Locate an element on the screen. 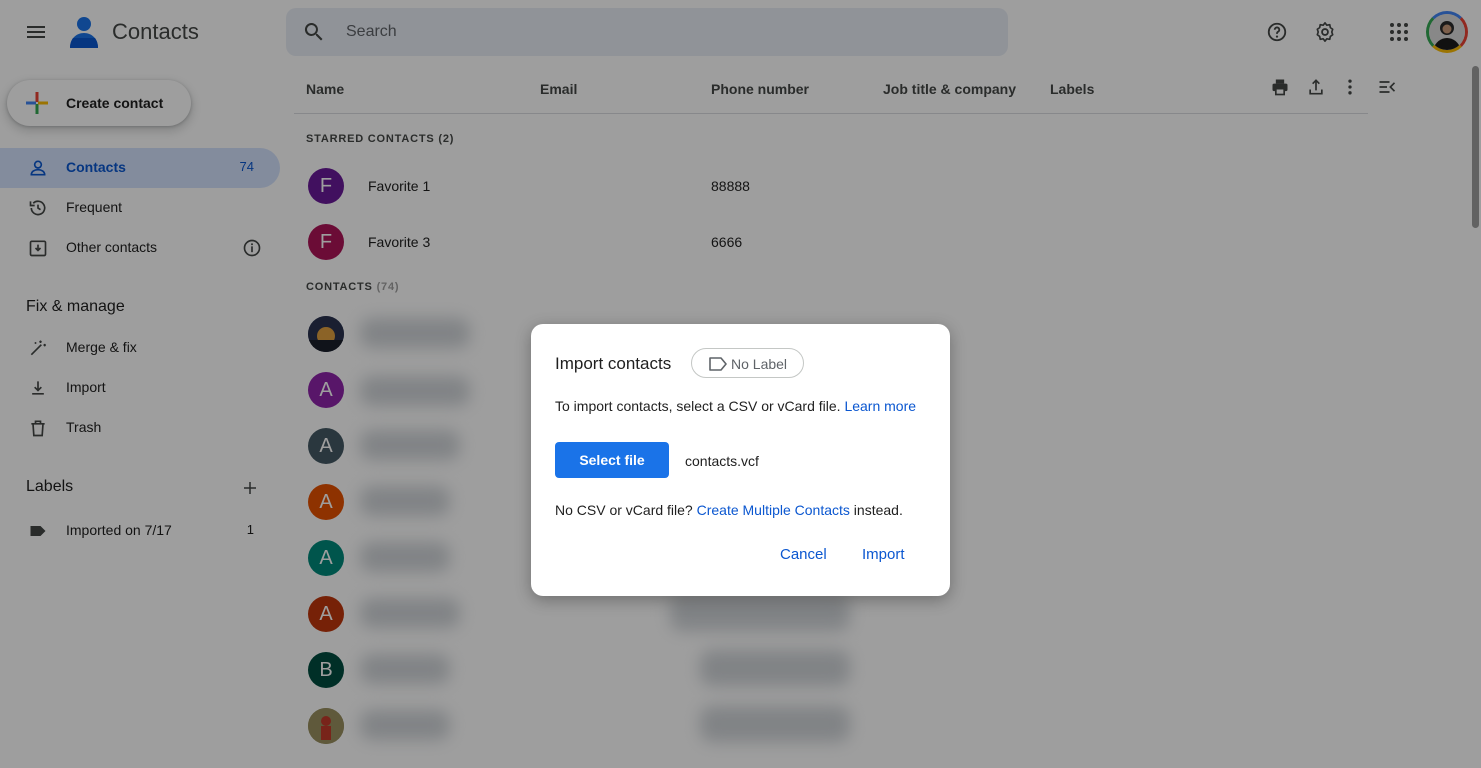 The height and width of the screenshot is (768, 1481). alt-prefix: No CSV or vCard file? is located at coordinates (624, 510).